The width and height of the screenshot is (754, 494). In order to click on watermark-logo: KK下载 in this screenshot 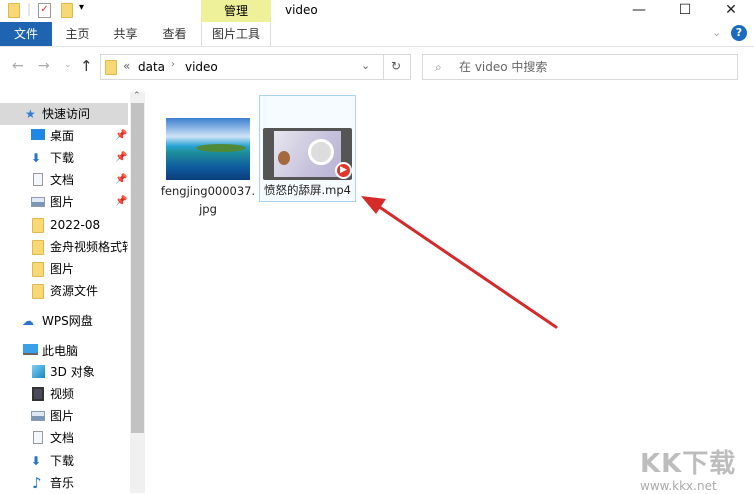, I will do `click(688, 464)`.